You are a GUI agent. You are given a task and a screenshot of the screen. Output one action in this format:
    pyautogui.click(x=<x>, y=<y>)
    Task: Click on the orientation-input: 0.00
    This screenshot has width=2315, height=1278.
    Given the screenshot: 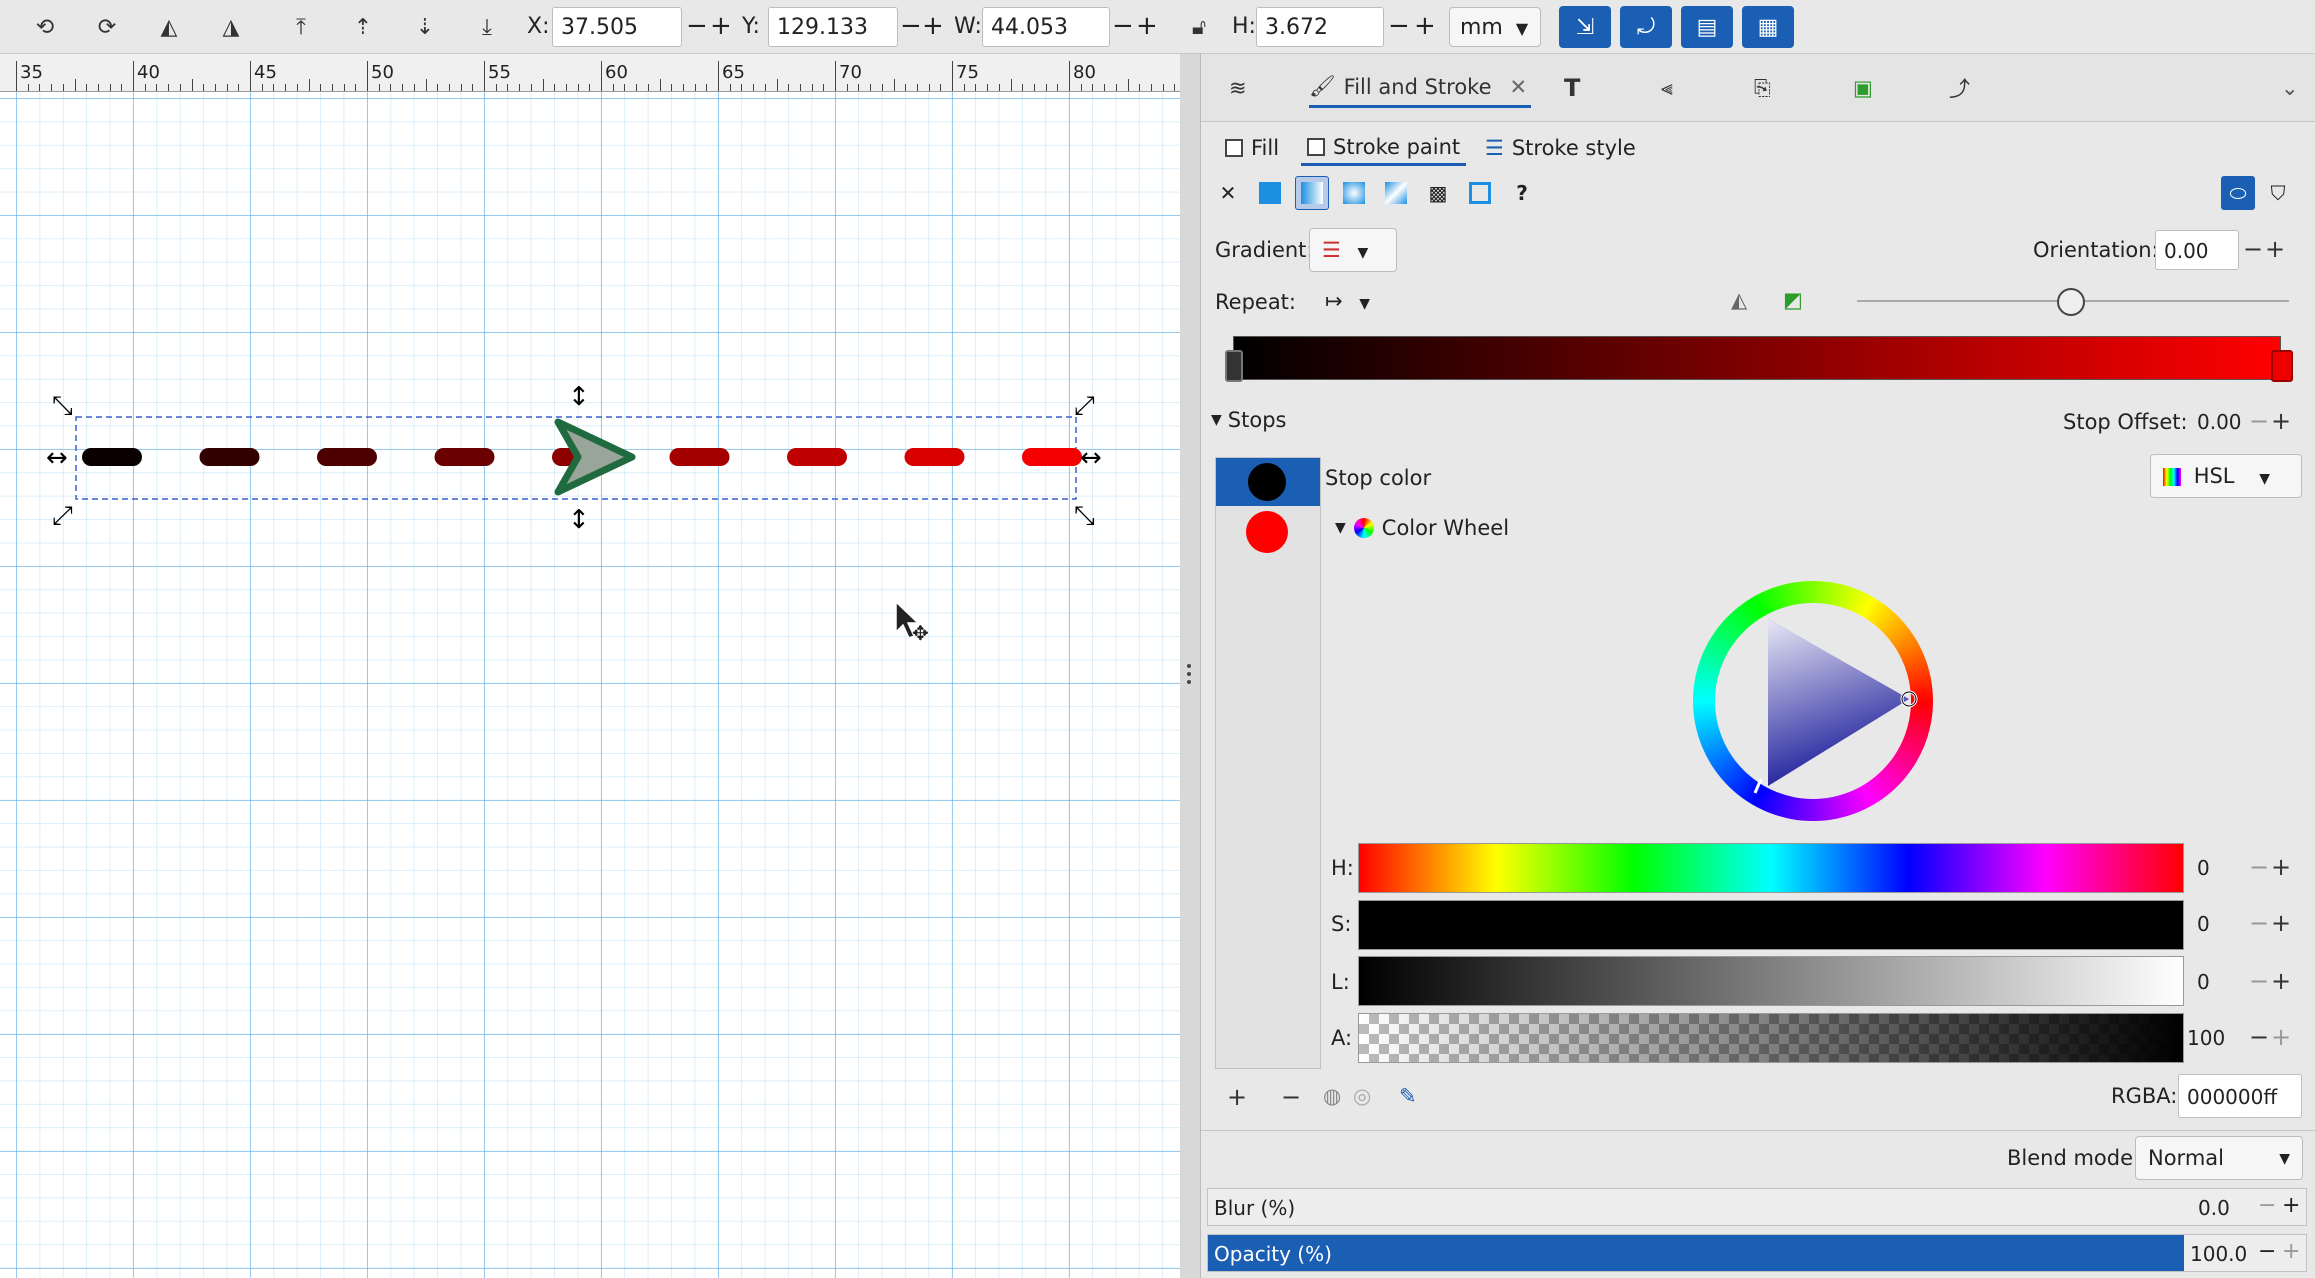 What is the action you would take?
    pyautogui.click(x=2197, y=250)
    